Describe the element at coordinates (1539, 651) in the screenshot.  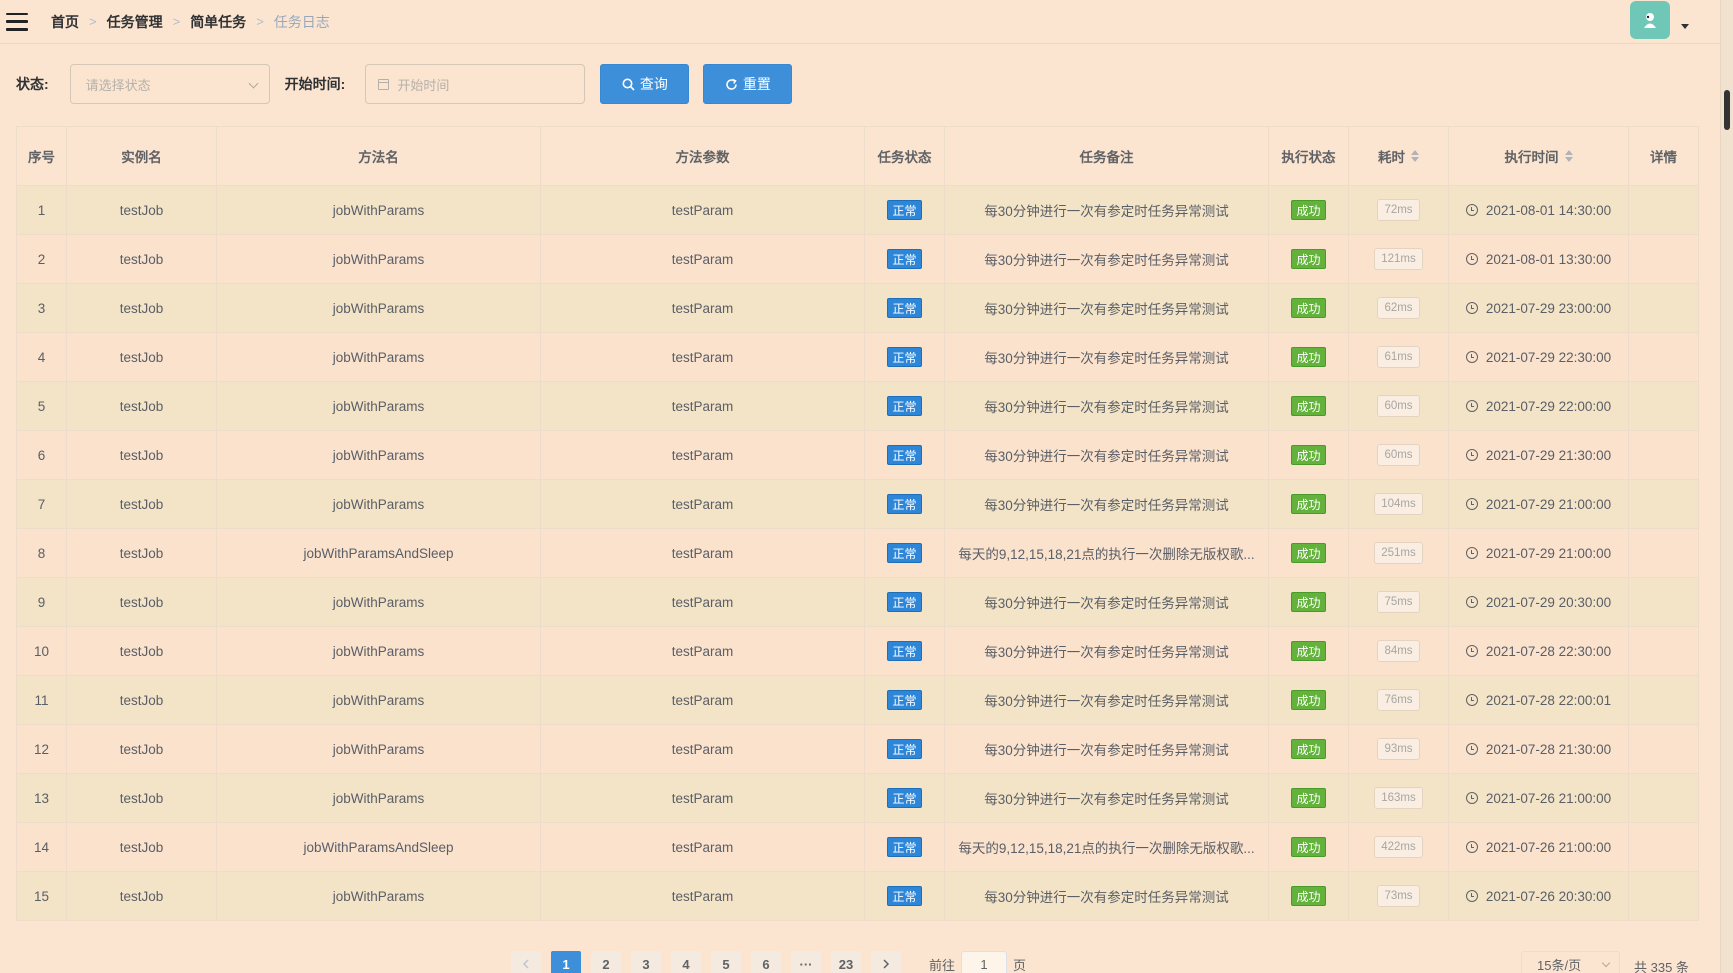
I see `cell-exec-time: 2021-07-28 22:30:00` at that location.